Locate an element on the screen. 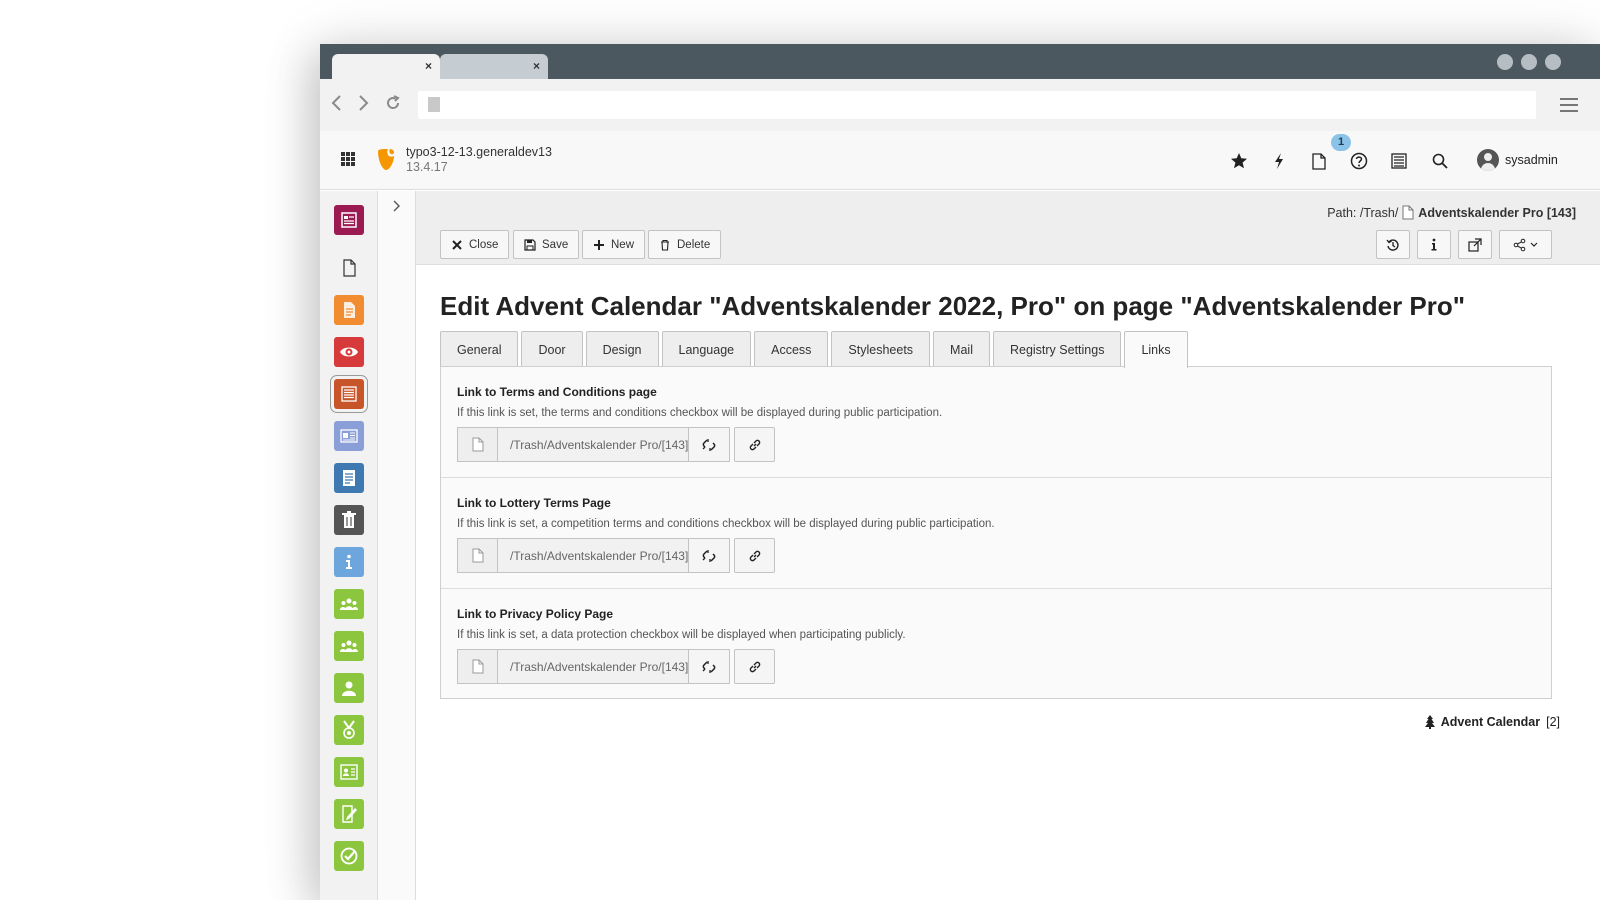 This screenshot has width=1600, height=900. info-icon is located at coordinates (1434, 244).